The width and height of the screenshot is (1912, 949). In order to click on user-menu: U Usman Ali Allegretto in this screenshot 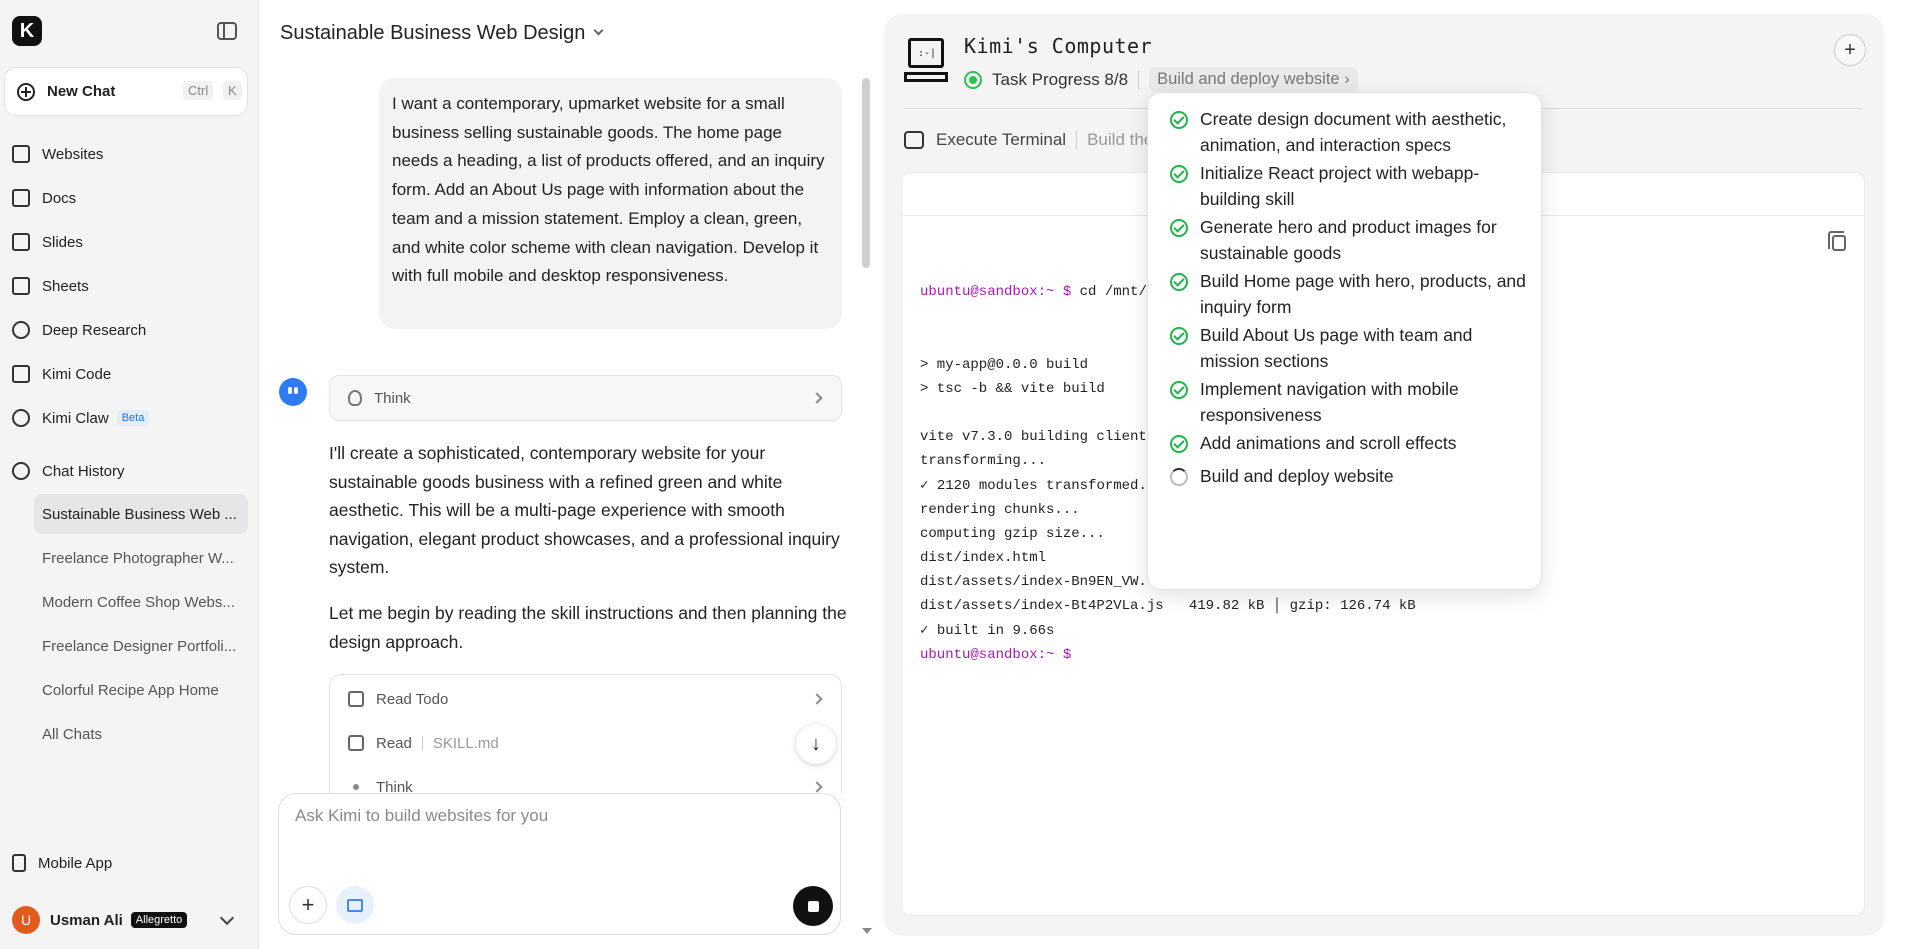, I will do `click(130, 920)`.